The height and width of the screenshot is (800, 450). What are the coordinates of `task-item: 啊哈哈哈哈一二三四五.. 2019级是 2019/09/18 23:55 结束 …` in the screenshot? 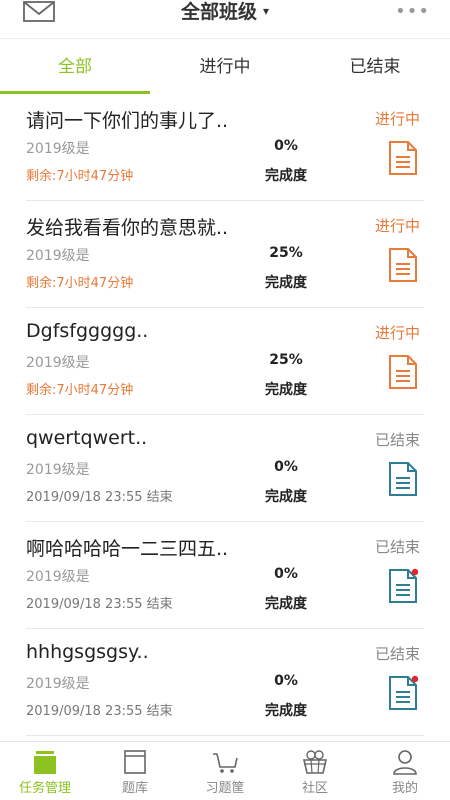 It's located at (225, 575).